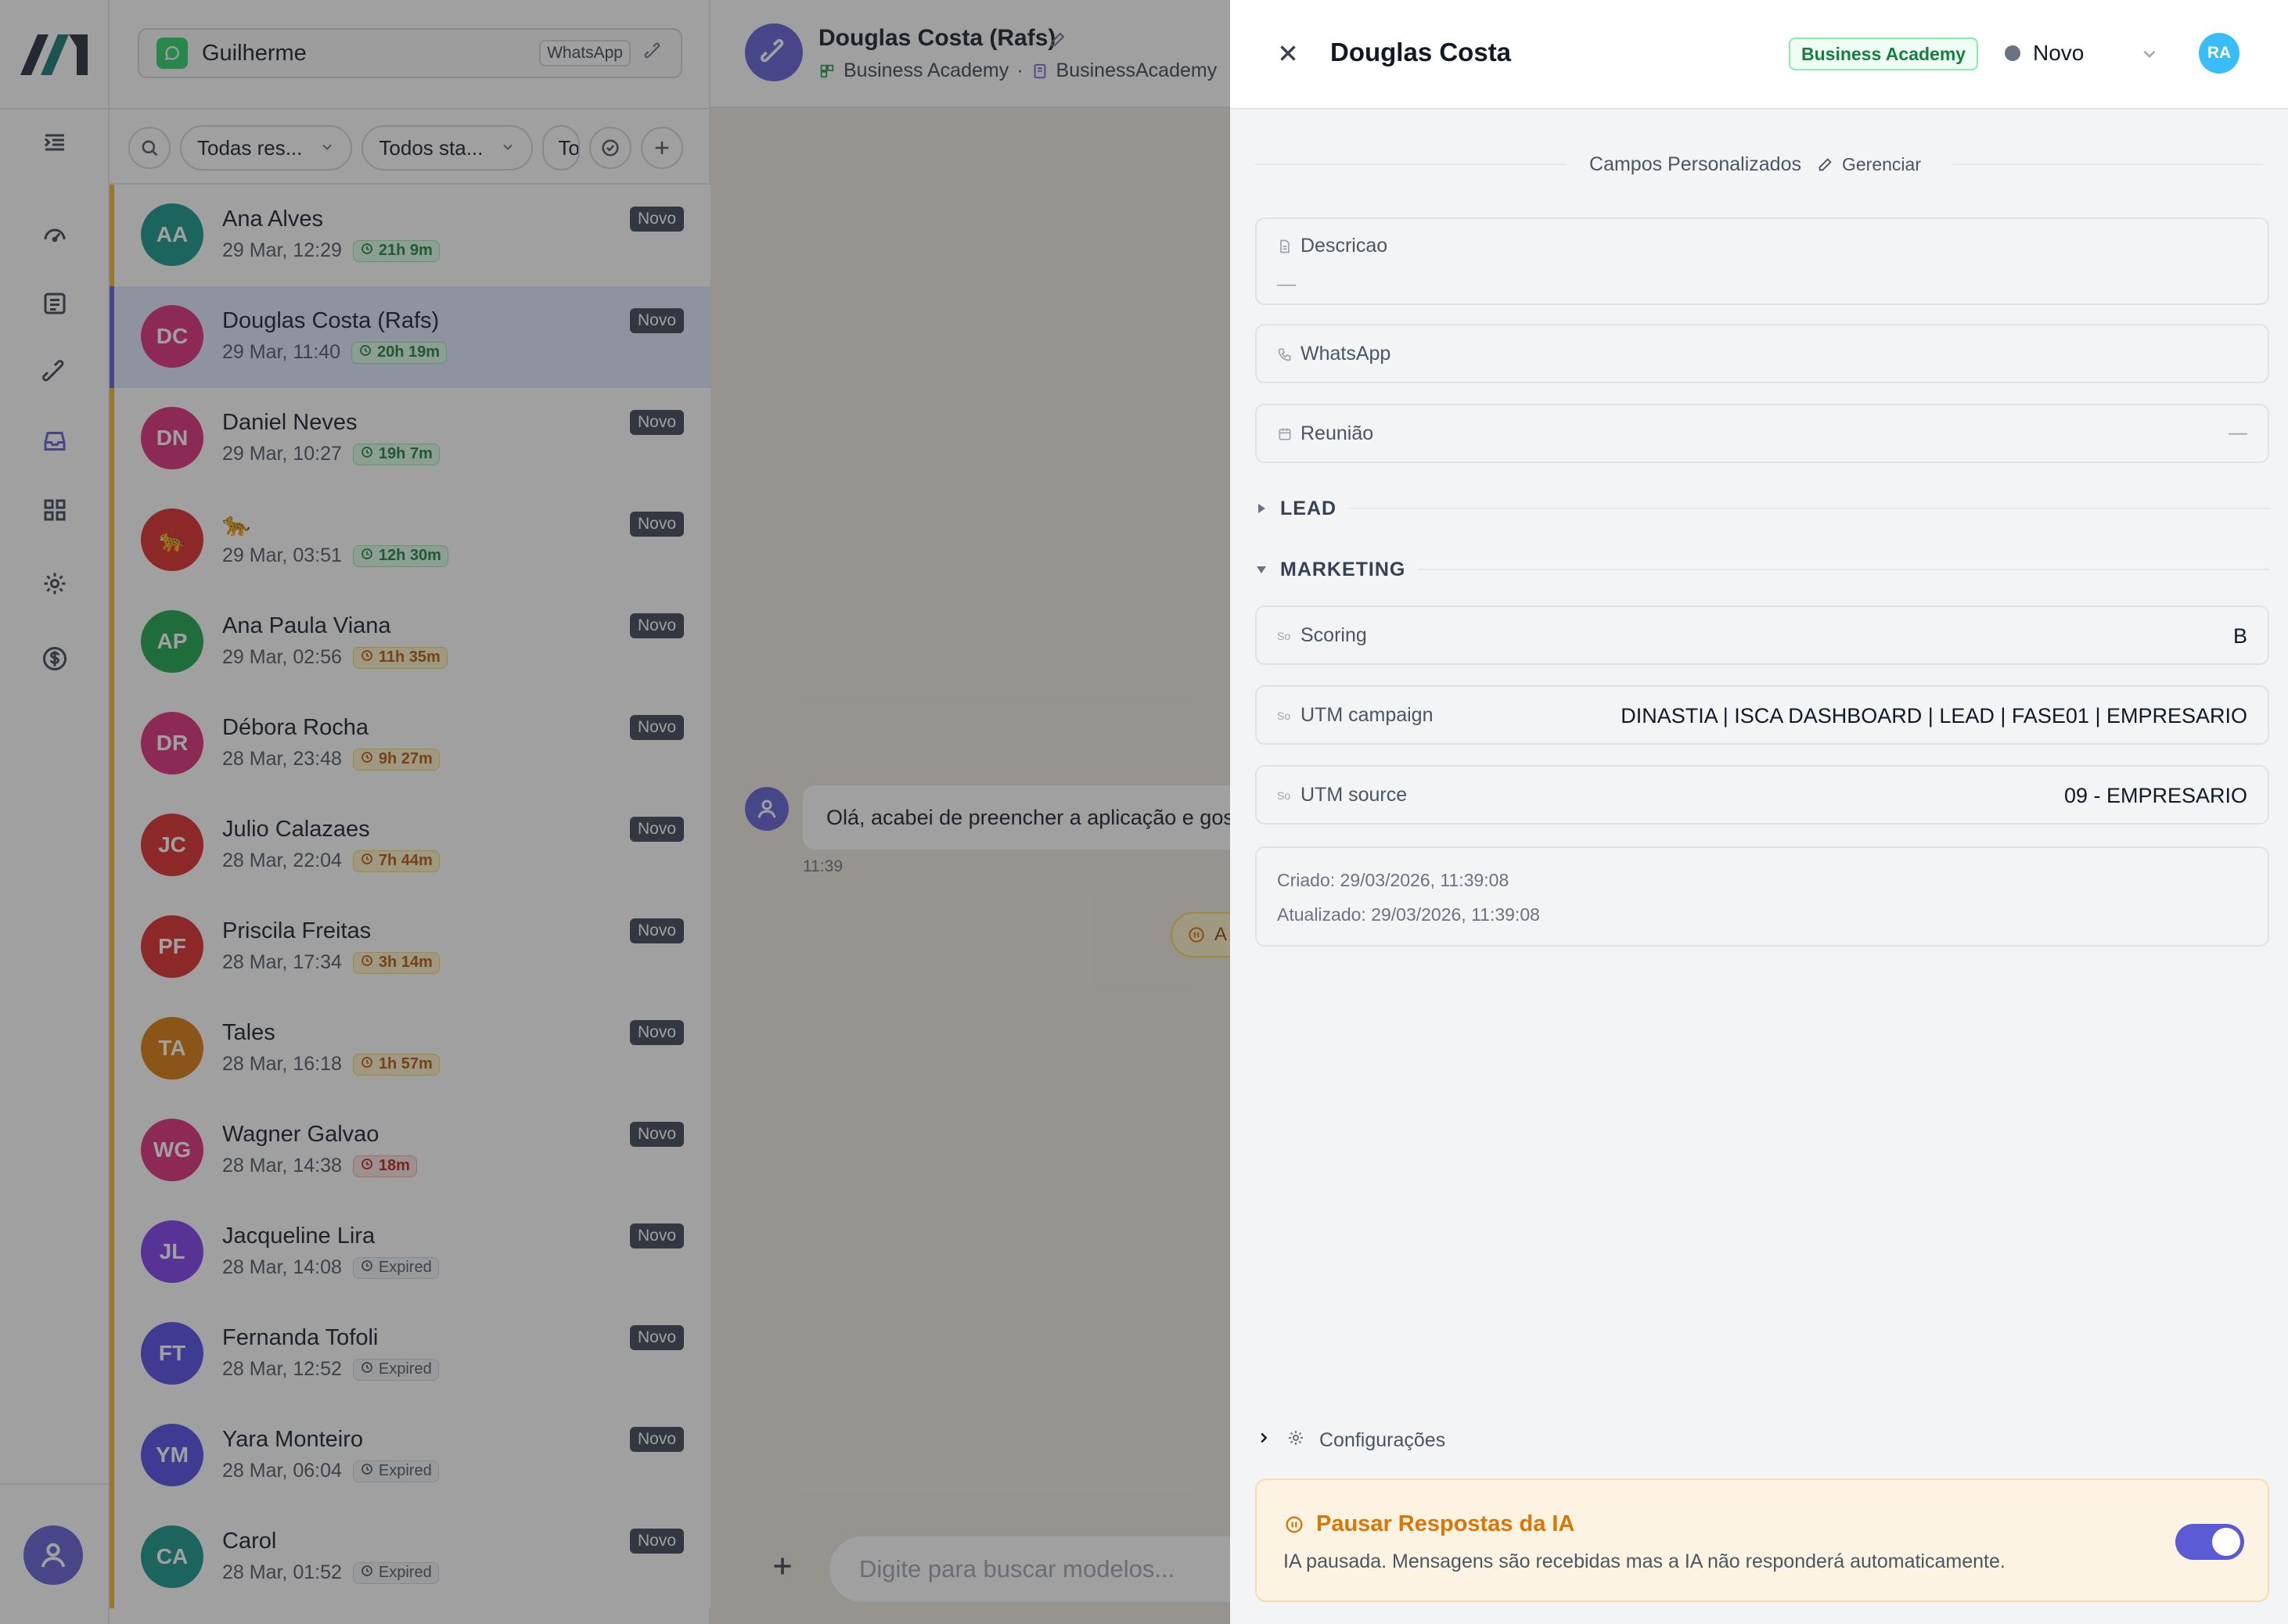  Describe the element at coordinates (1263, 1440) in the screenshot. I see `chevron-right-icon` at that location.